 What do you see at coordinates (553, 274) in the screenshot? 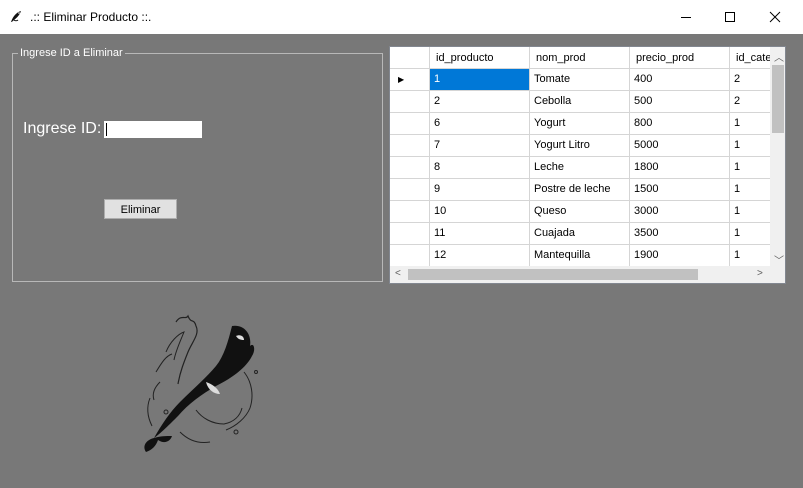
I see `horizontal-scroll-thumb` at bounding box center [553, 274].